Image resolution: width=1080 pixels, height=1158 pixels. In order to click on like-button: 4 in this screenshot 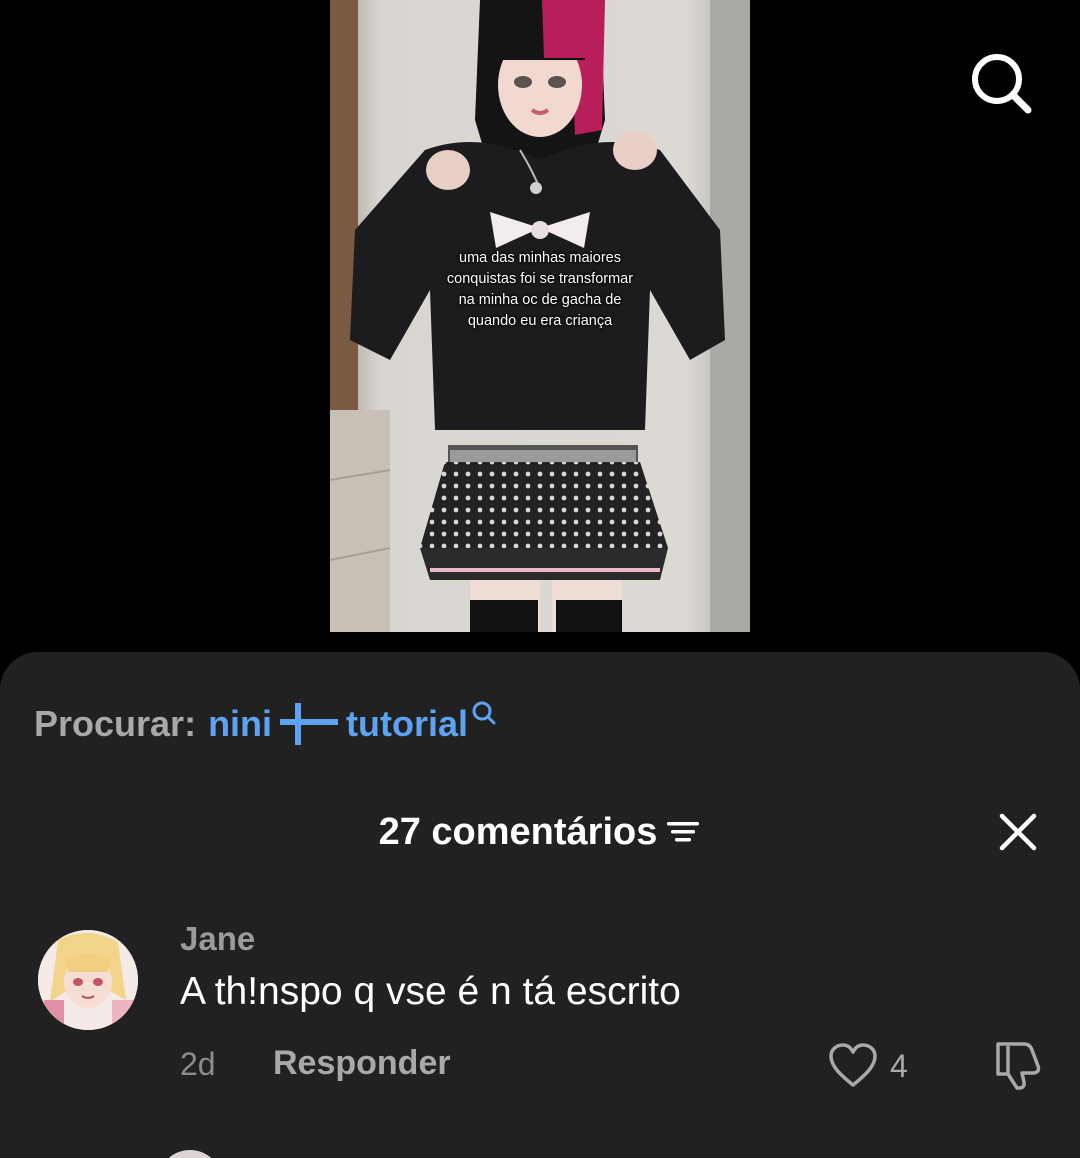, I will do `click(868, 1066)`.